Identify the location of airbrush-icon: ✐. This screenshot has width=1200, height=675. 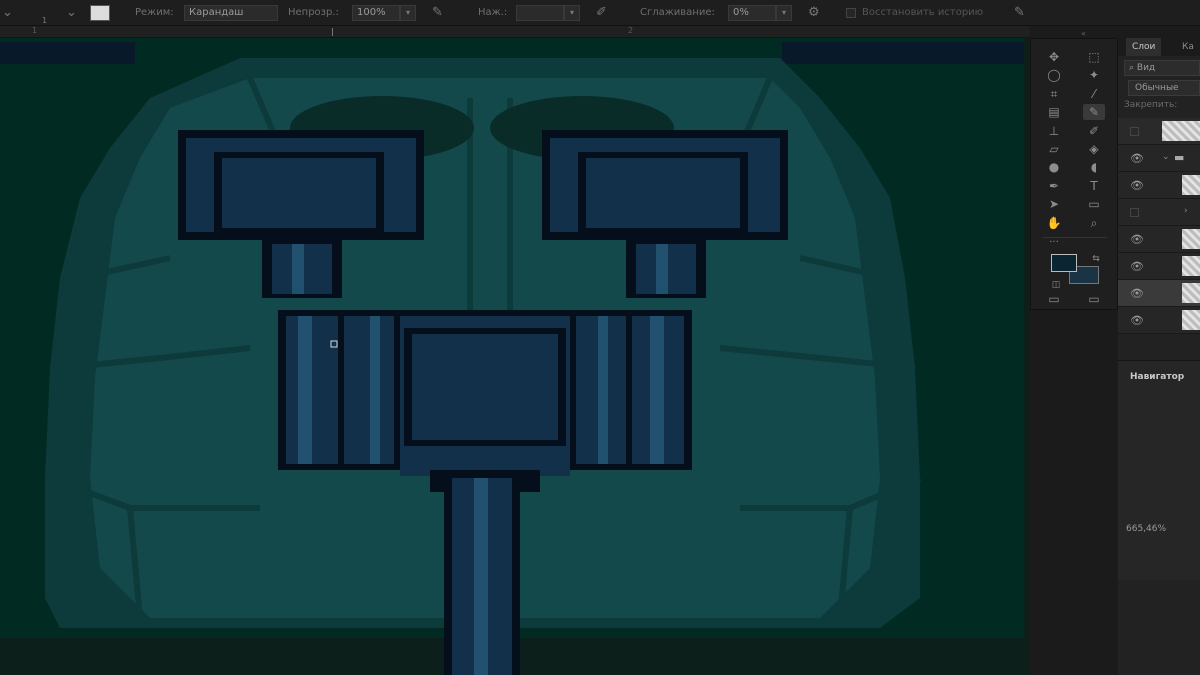
(601, 13).